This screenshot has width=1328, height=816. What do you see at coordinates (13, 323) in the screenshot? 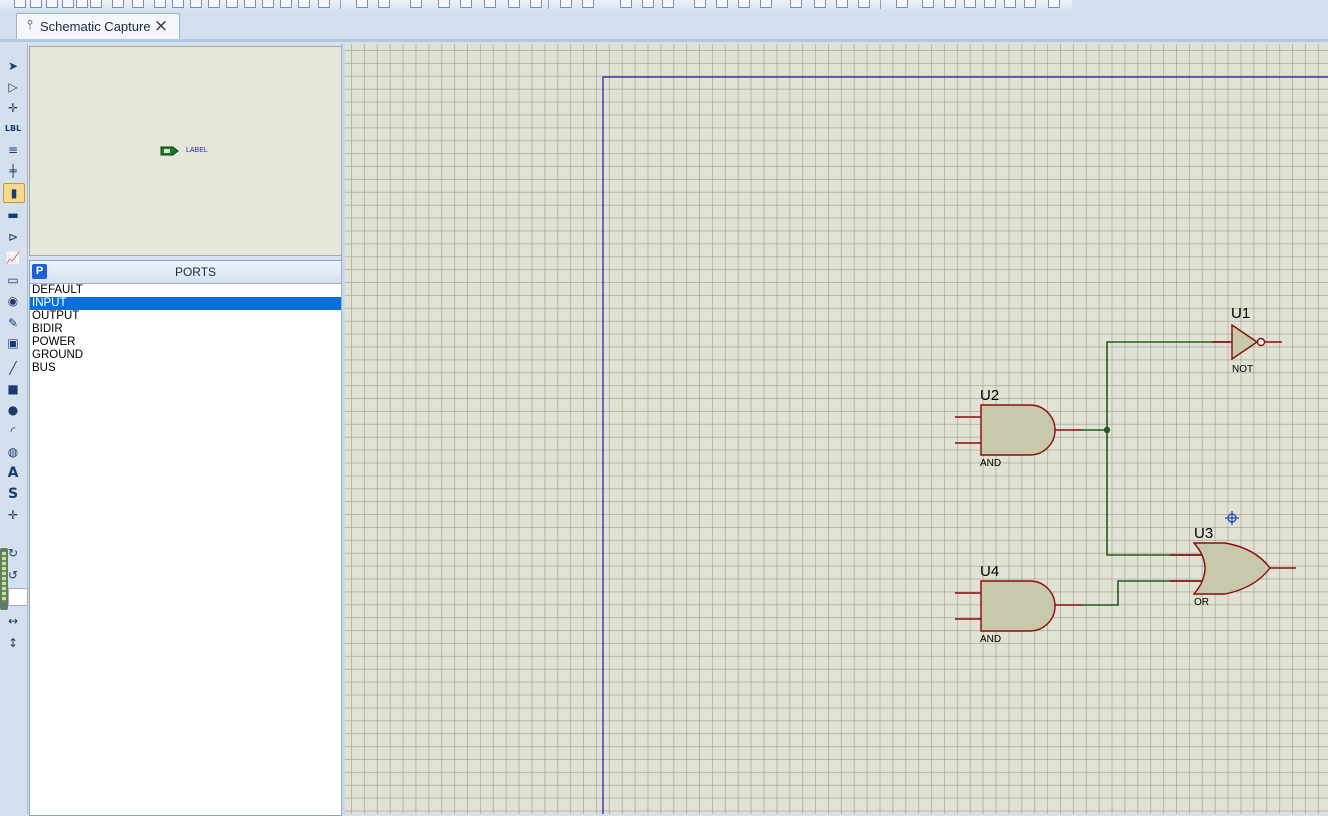
I see `voltage-probe-icon: ✎` at bounding box center [13, 323].